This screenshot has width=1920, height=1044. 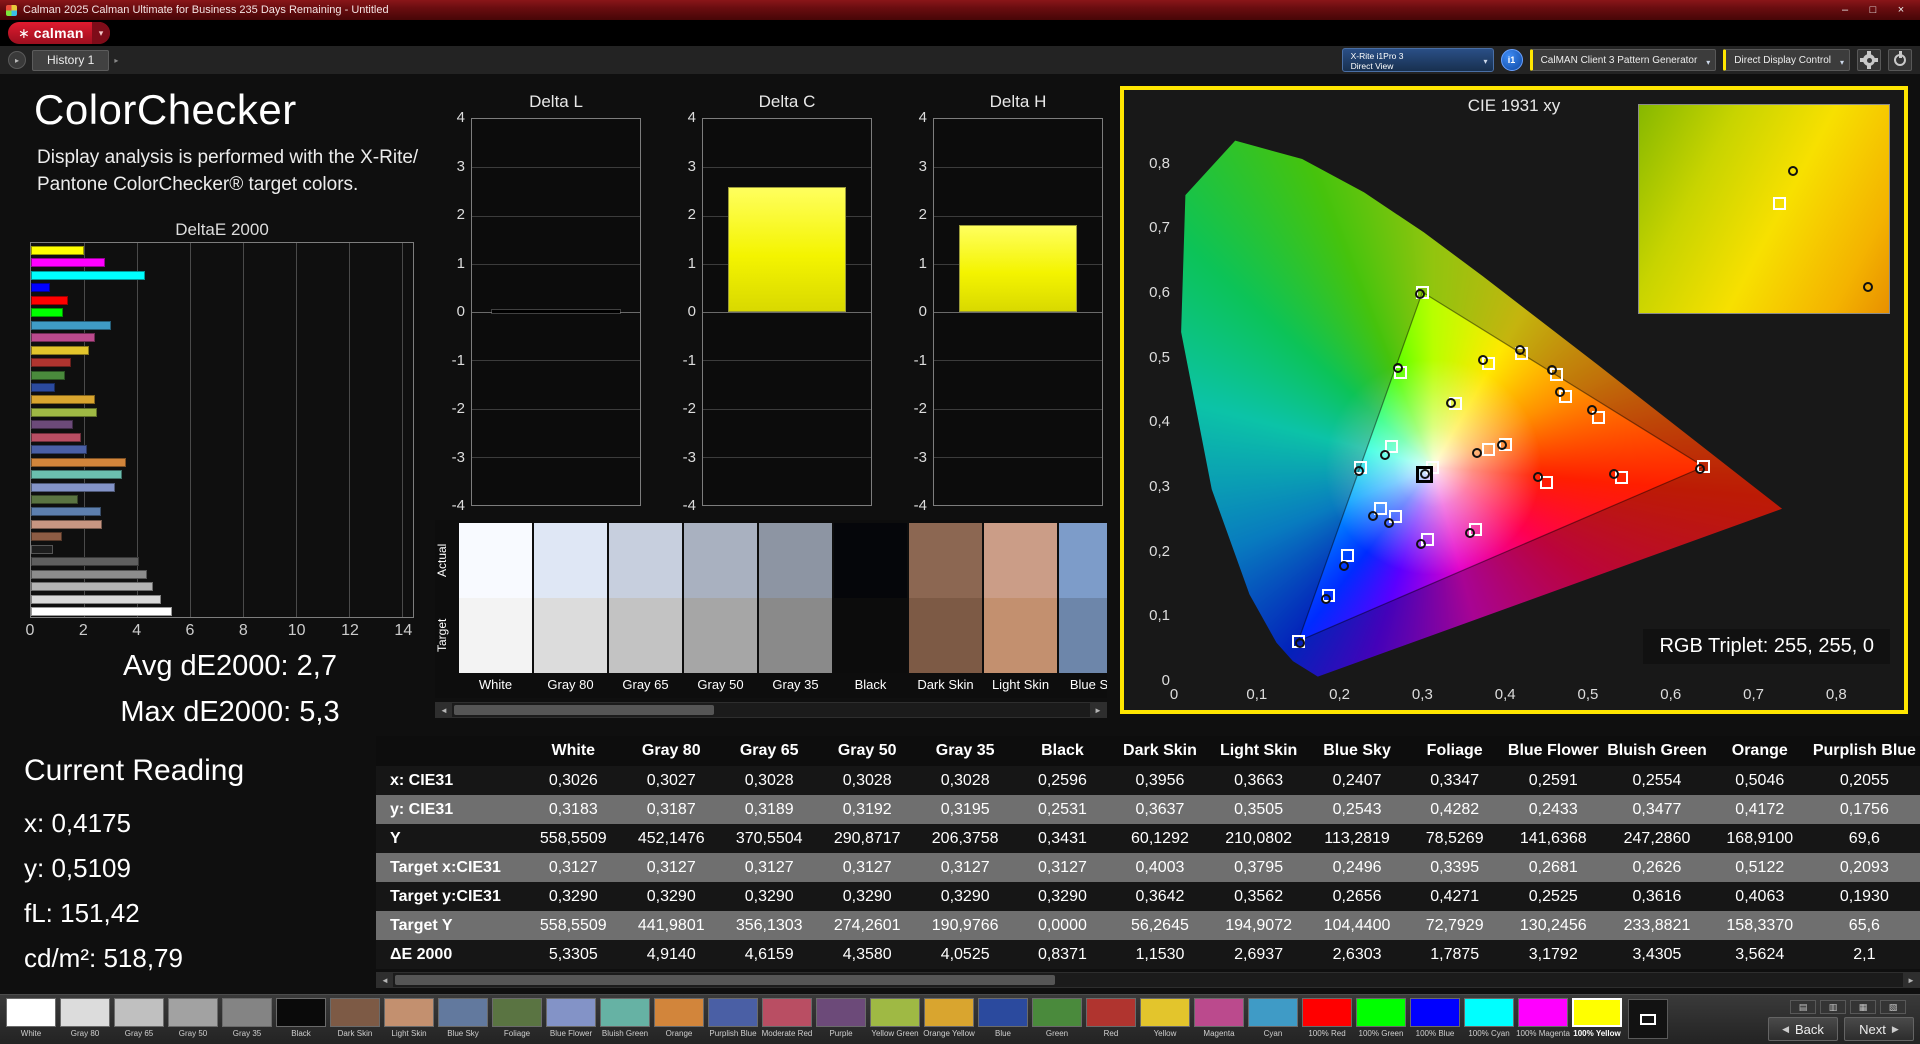 What do you see at coordinates (725, 980) in the screenshot?
I see `table-scroll-thumb` at bounding box center [725, 980].